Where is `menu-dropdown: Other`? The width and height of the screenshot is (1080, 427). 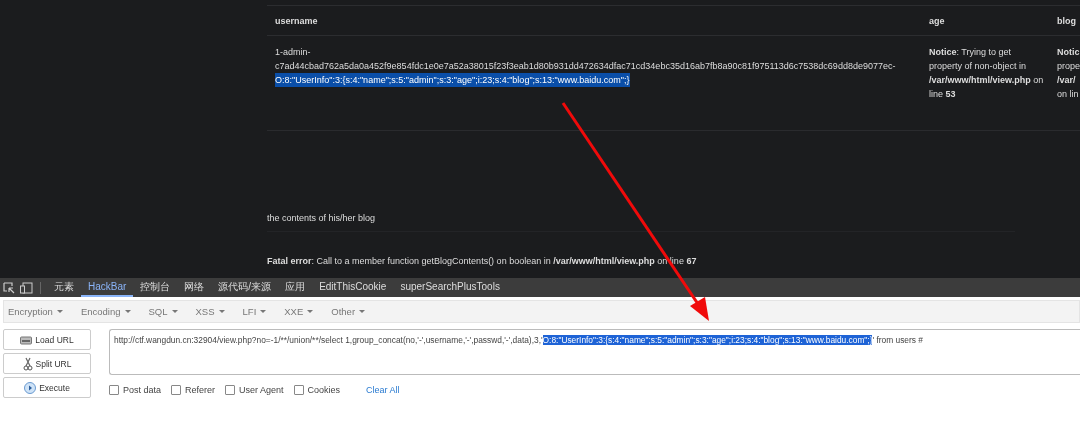
menu-dropdown: Other is located at coordinates (351, 311).